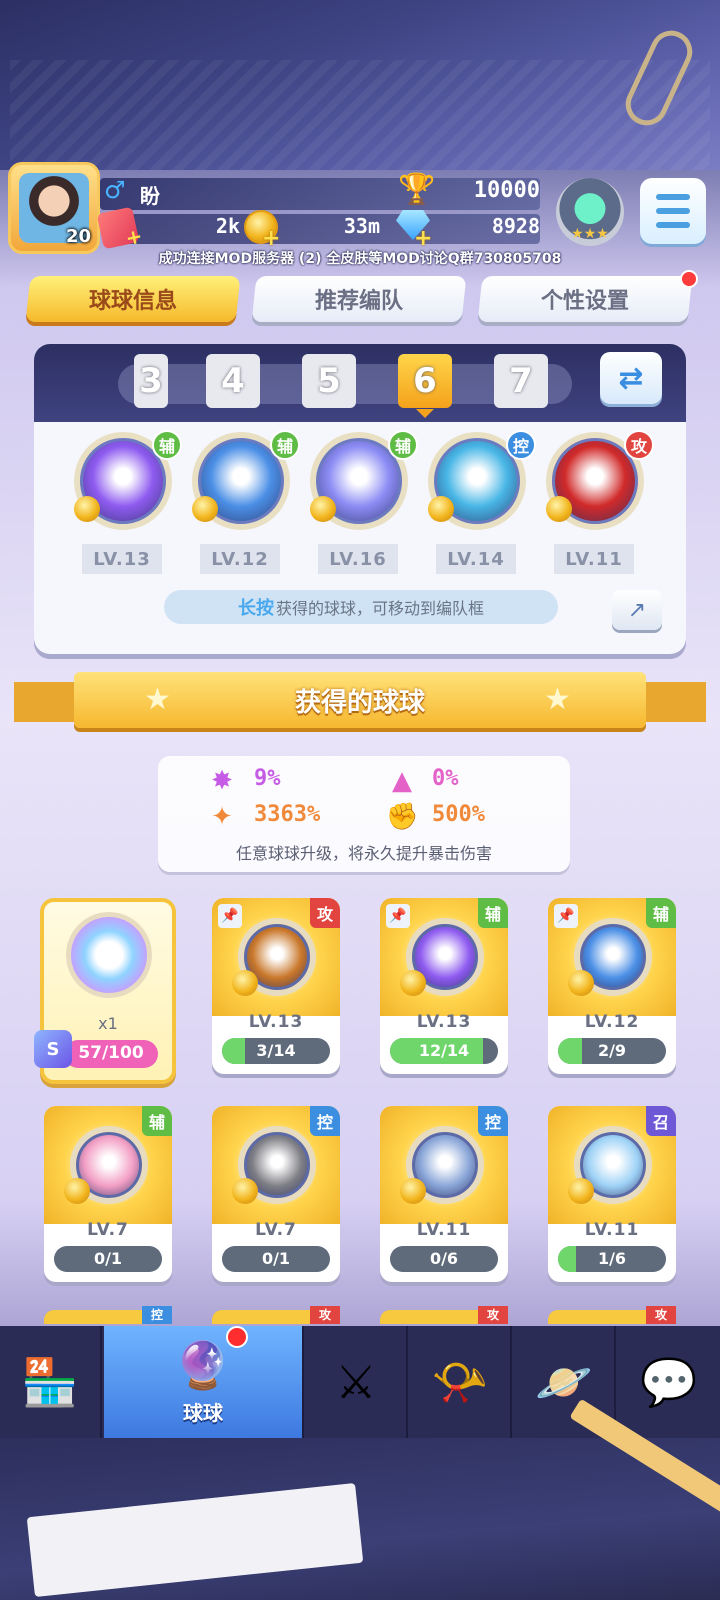  I want to click on ball-card: 控 LV.11 0/6, so click(444, 1194).